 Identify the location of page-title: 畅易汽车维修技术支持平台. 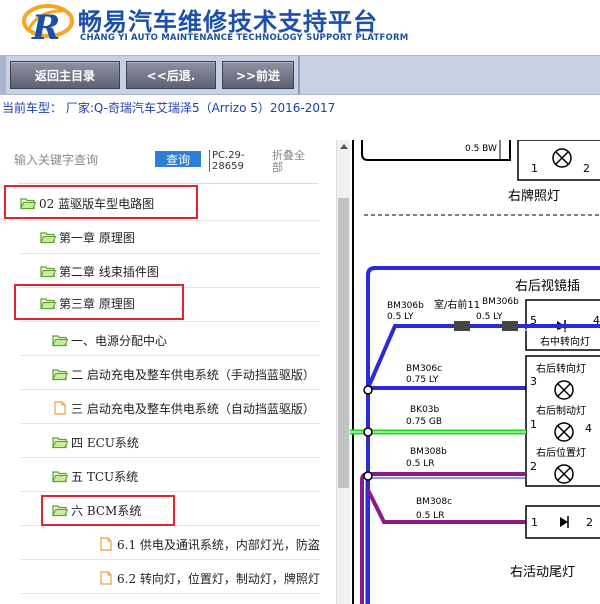
(228, 22).